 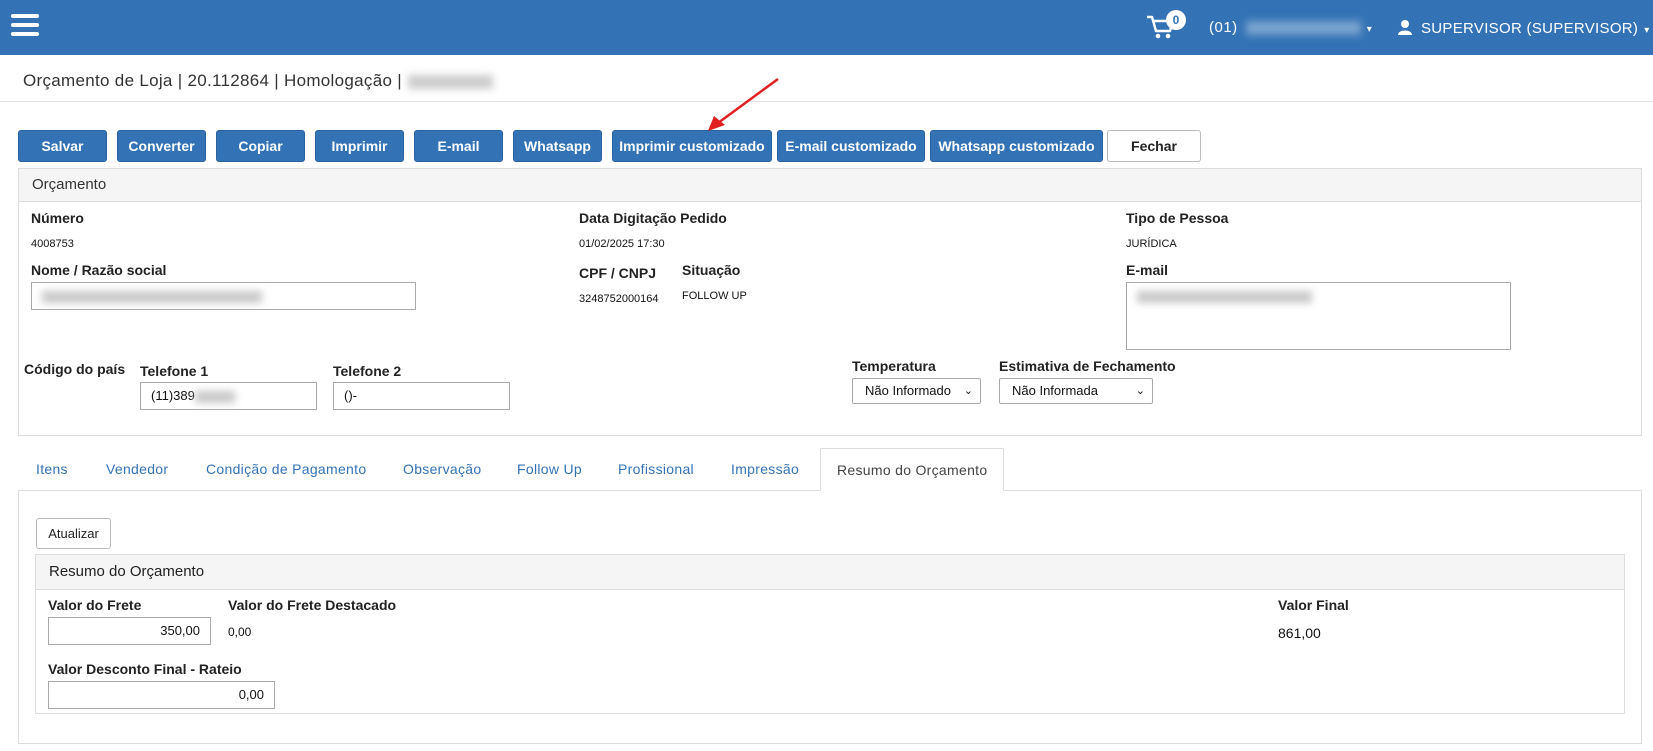 I want to click on data-digitacao-label: Data Digitação Pedido, so click(x=653, y=218).